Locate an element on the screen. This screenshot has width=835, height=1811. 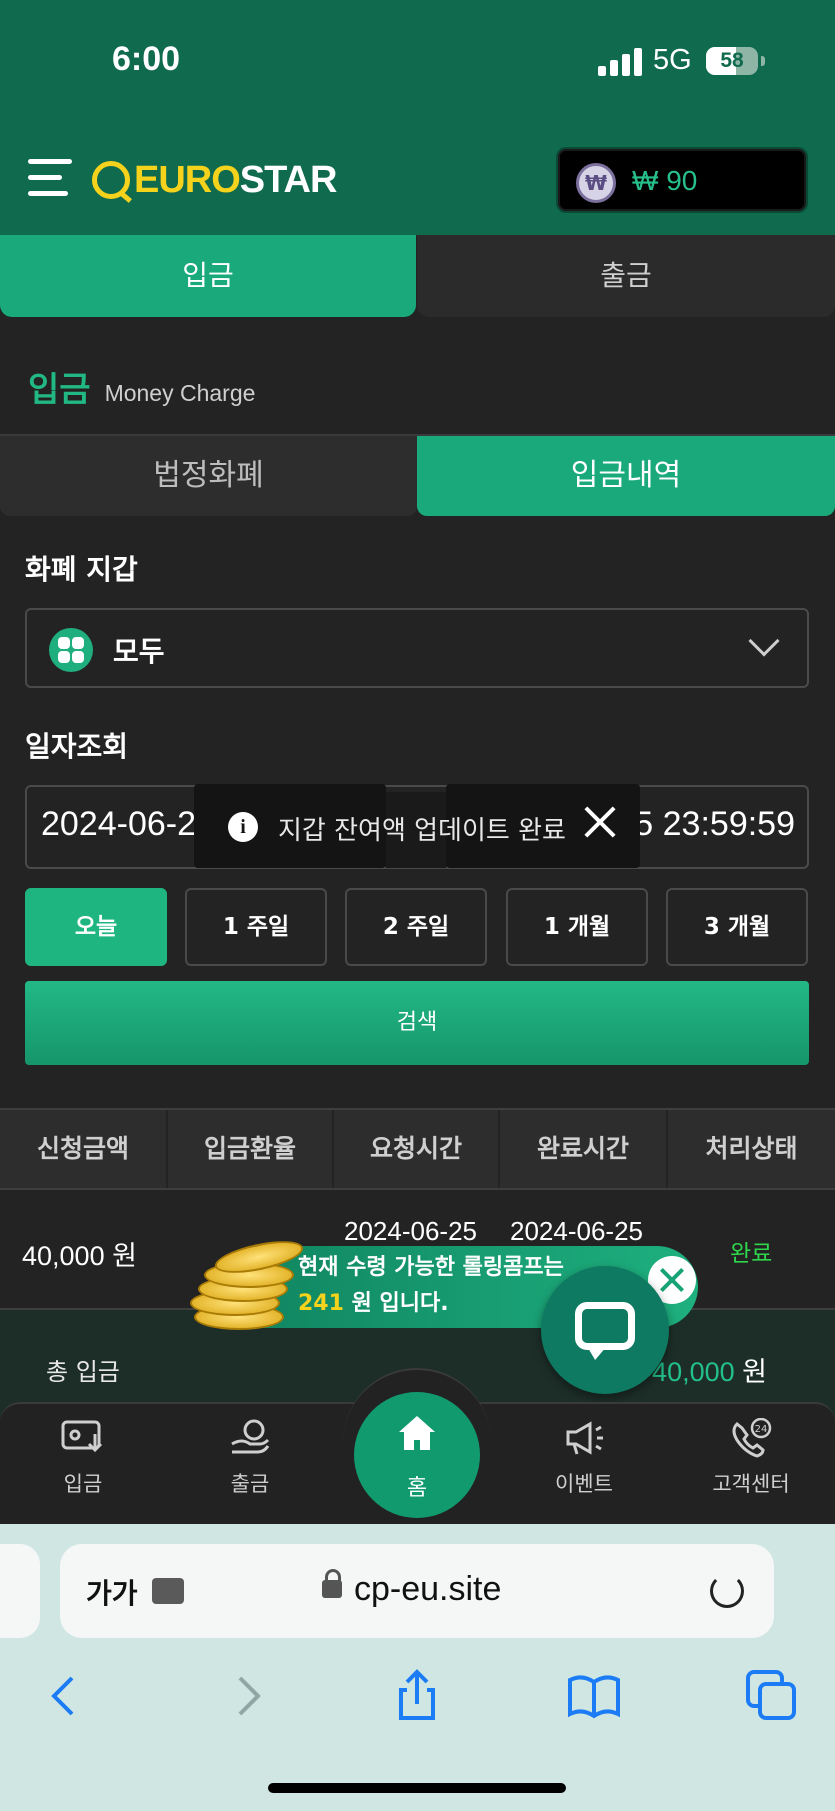
column-header-completed: 완료시간 is located at coordinates (583, 1149).